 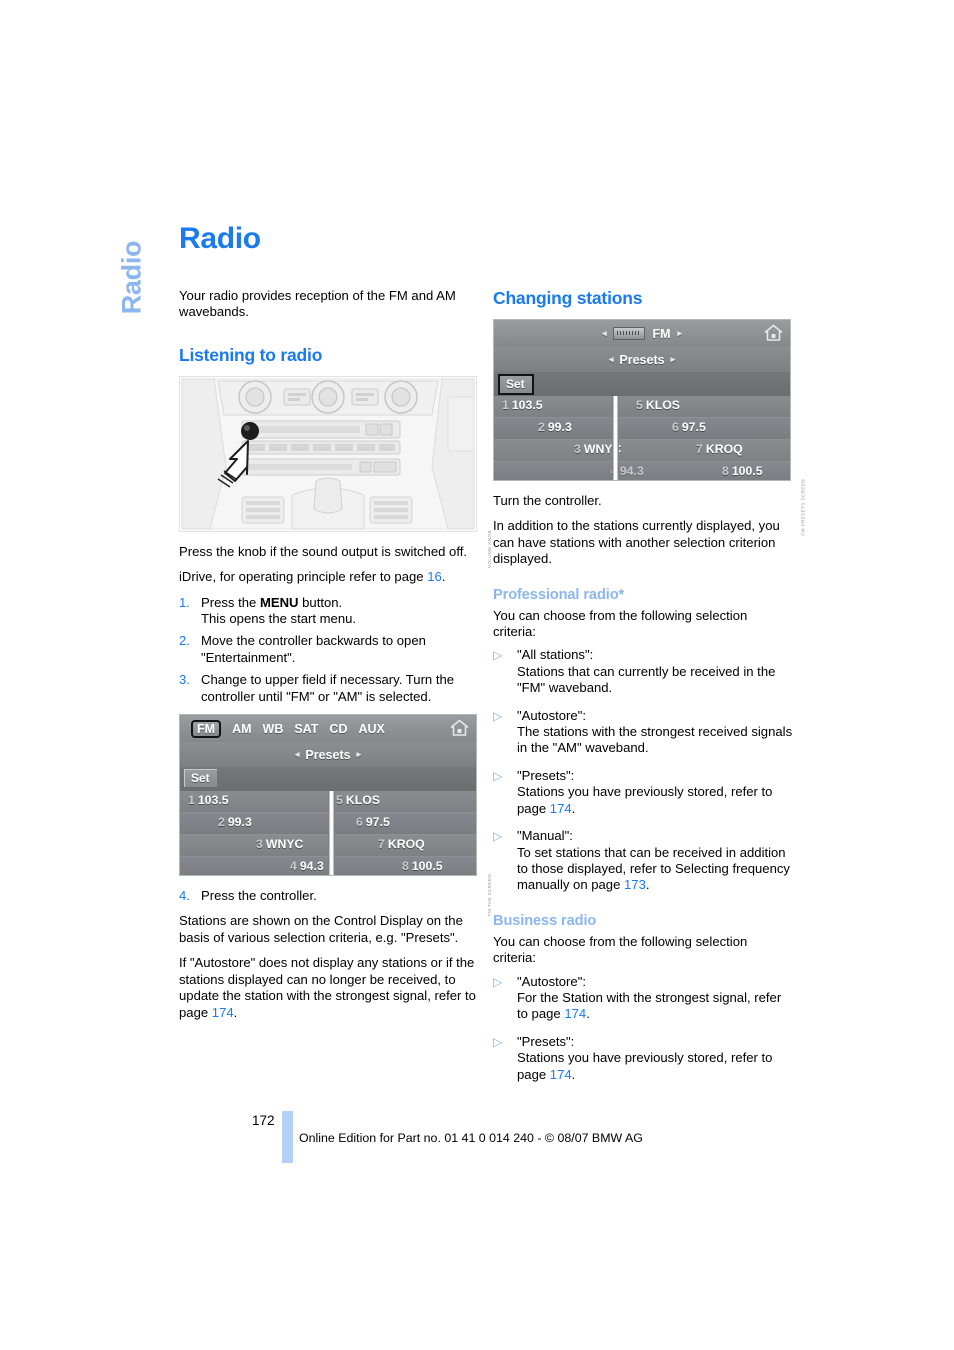 I want to click on tab-am: AM, so click(x=241, y=729).